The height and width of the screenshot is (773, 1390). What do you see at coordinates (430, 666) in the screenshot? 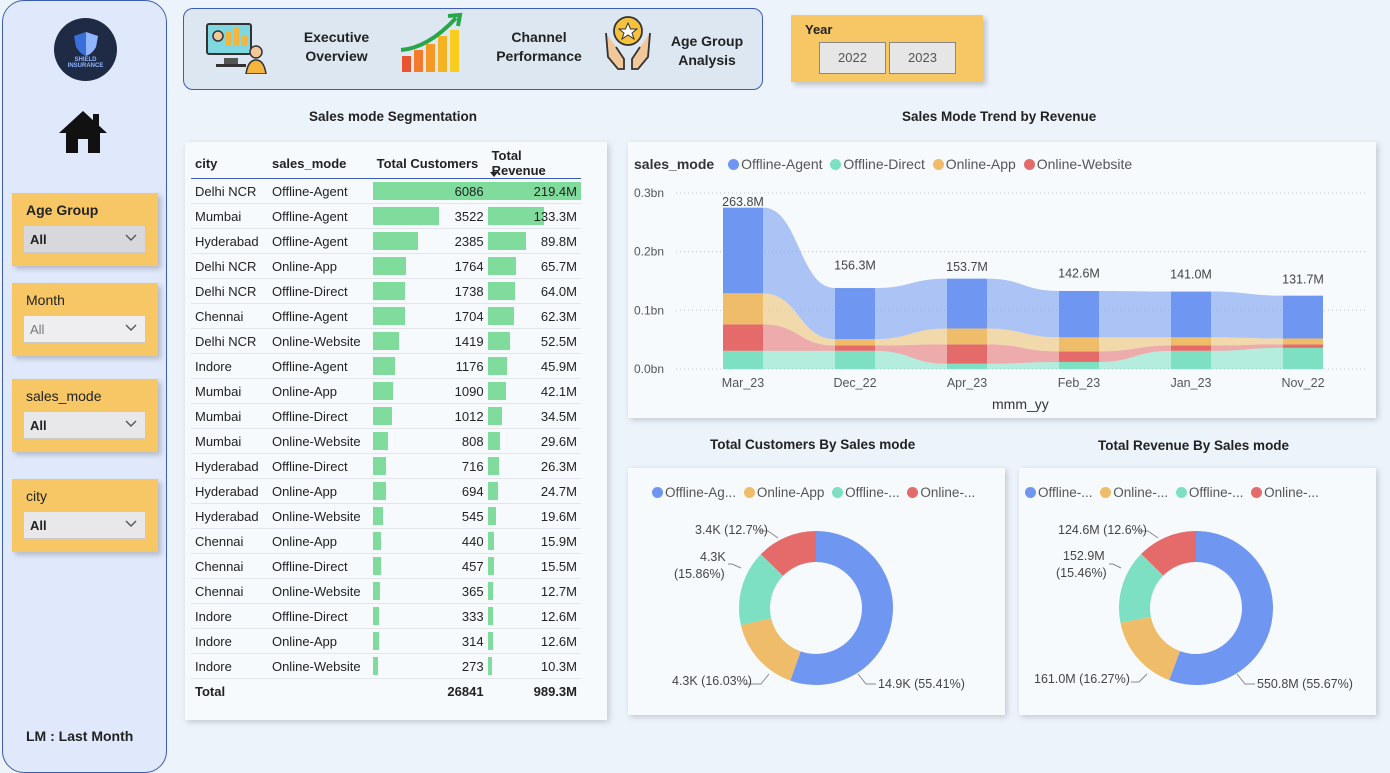
I see `cell-total-customers: 273` at bounding box center [430, 666].